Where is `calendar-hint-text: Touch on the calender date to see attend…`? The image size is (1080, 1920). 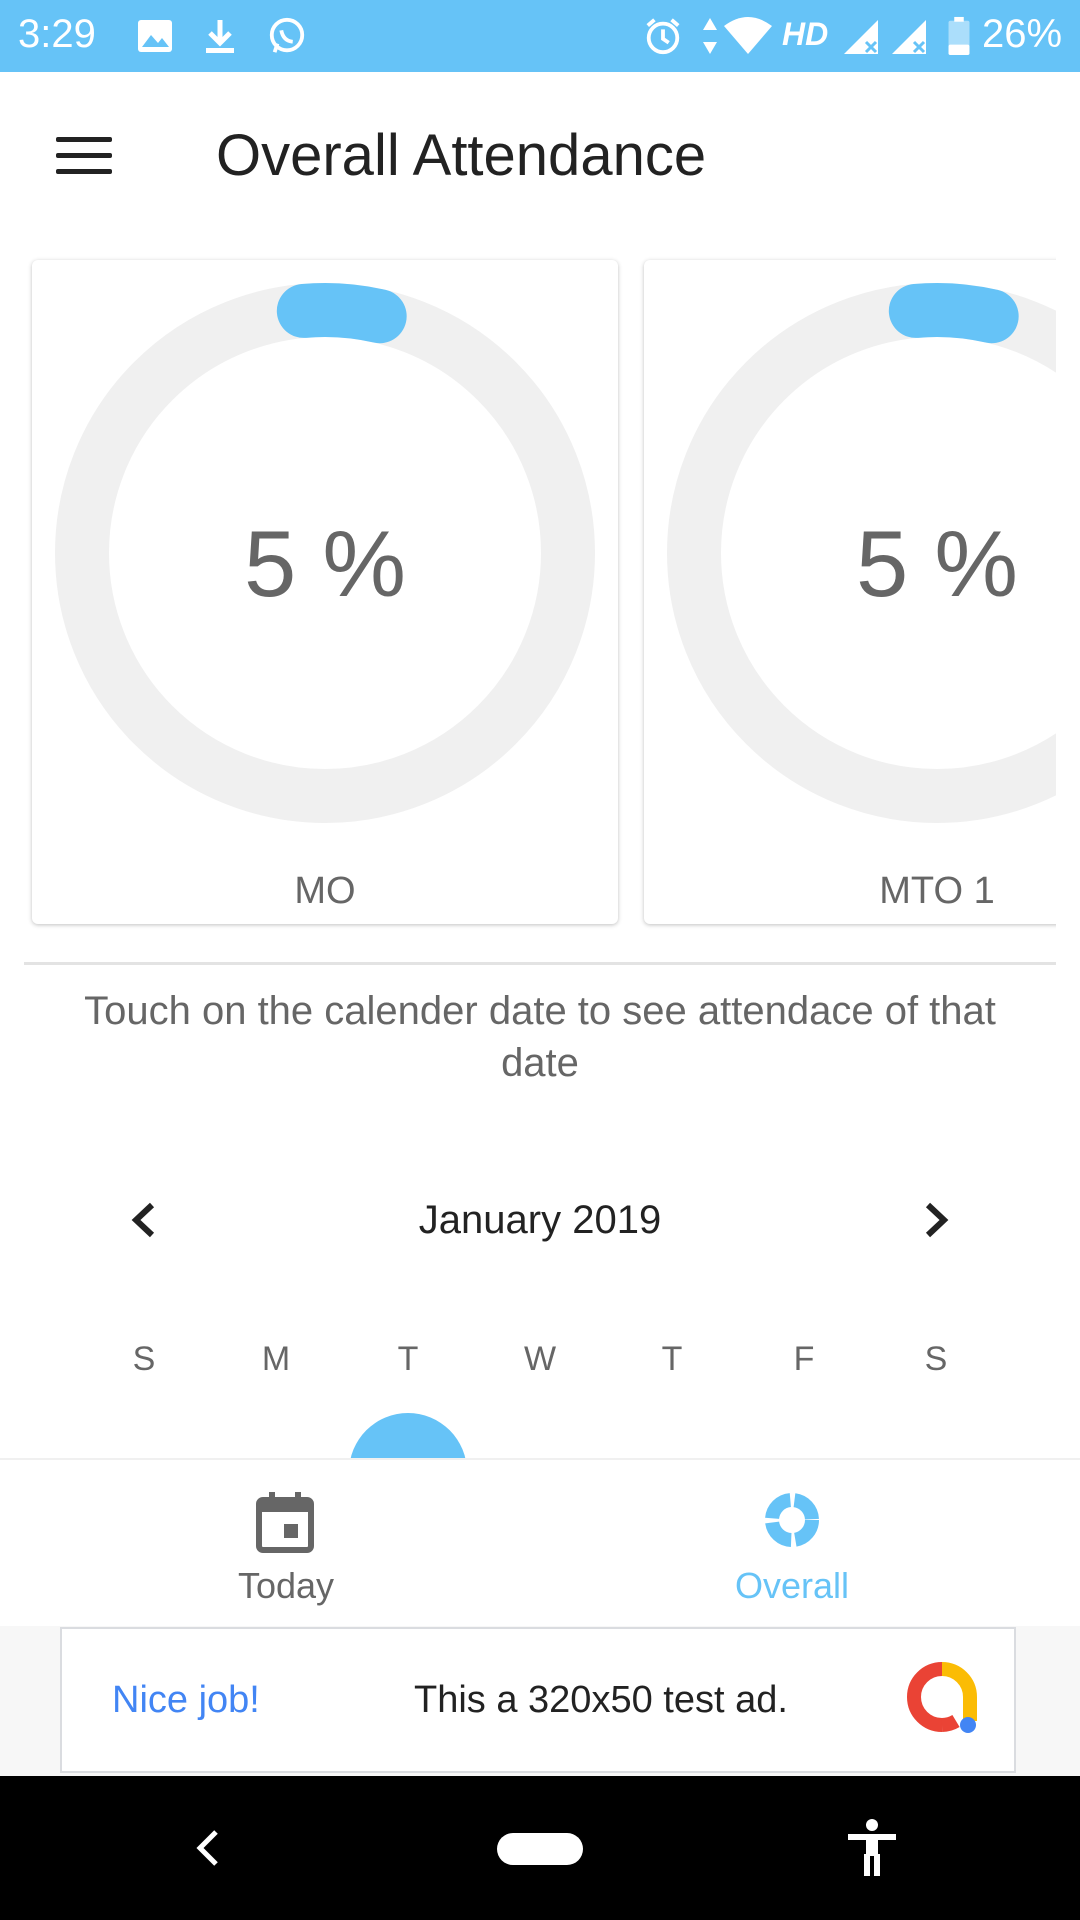
calendar-hint-text: Touch on the calender date to see attend… is located at coordinates (540, 1037).